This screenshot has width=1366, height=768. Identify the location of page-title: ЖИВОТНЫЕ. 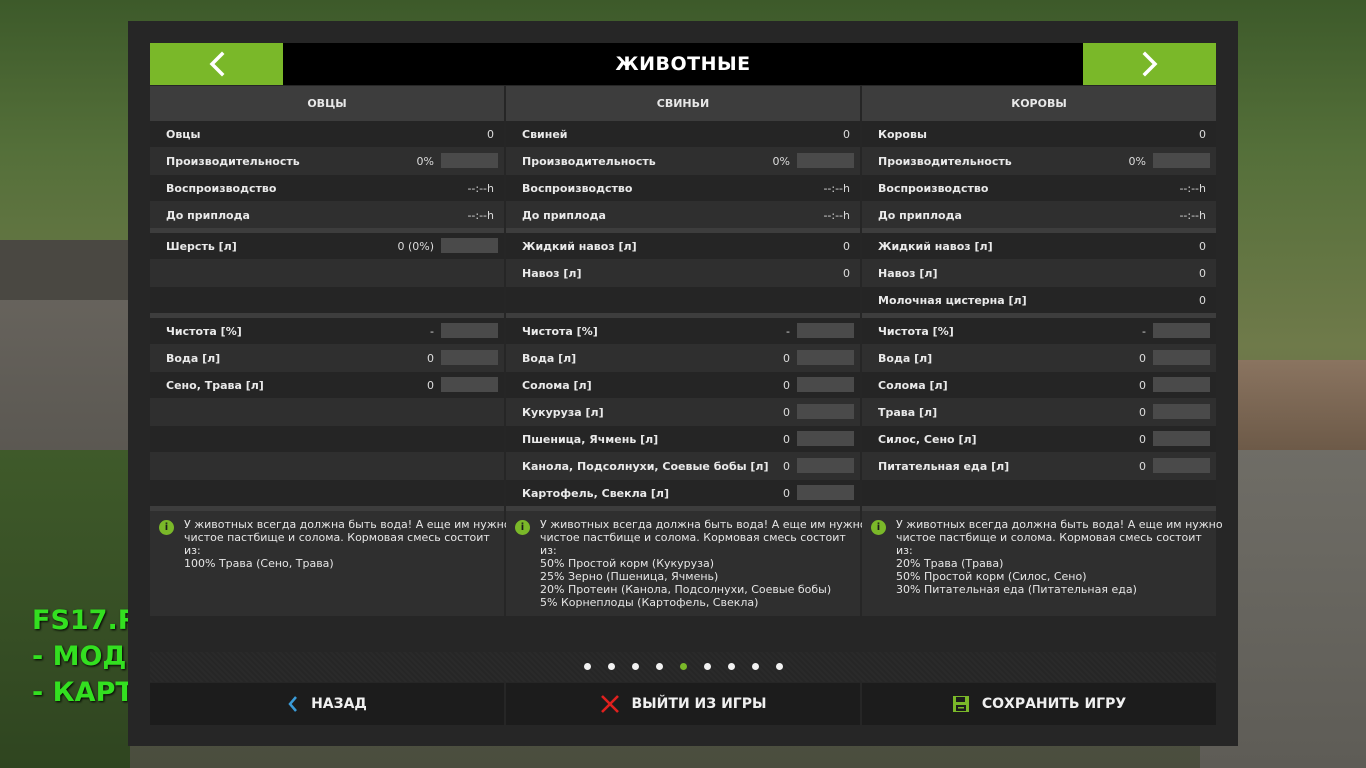
(683, 64).